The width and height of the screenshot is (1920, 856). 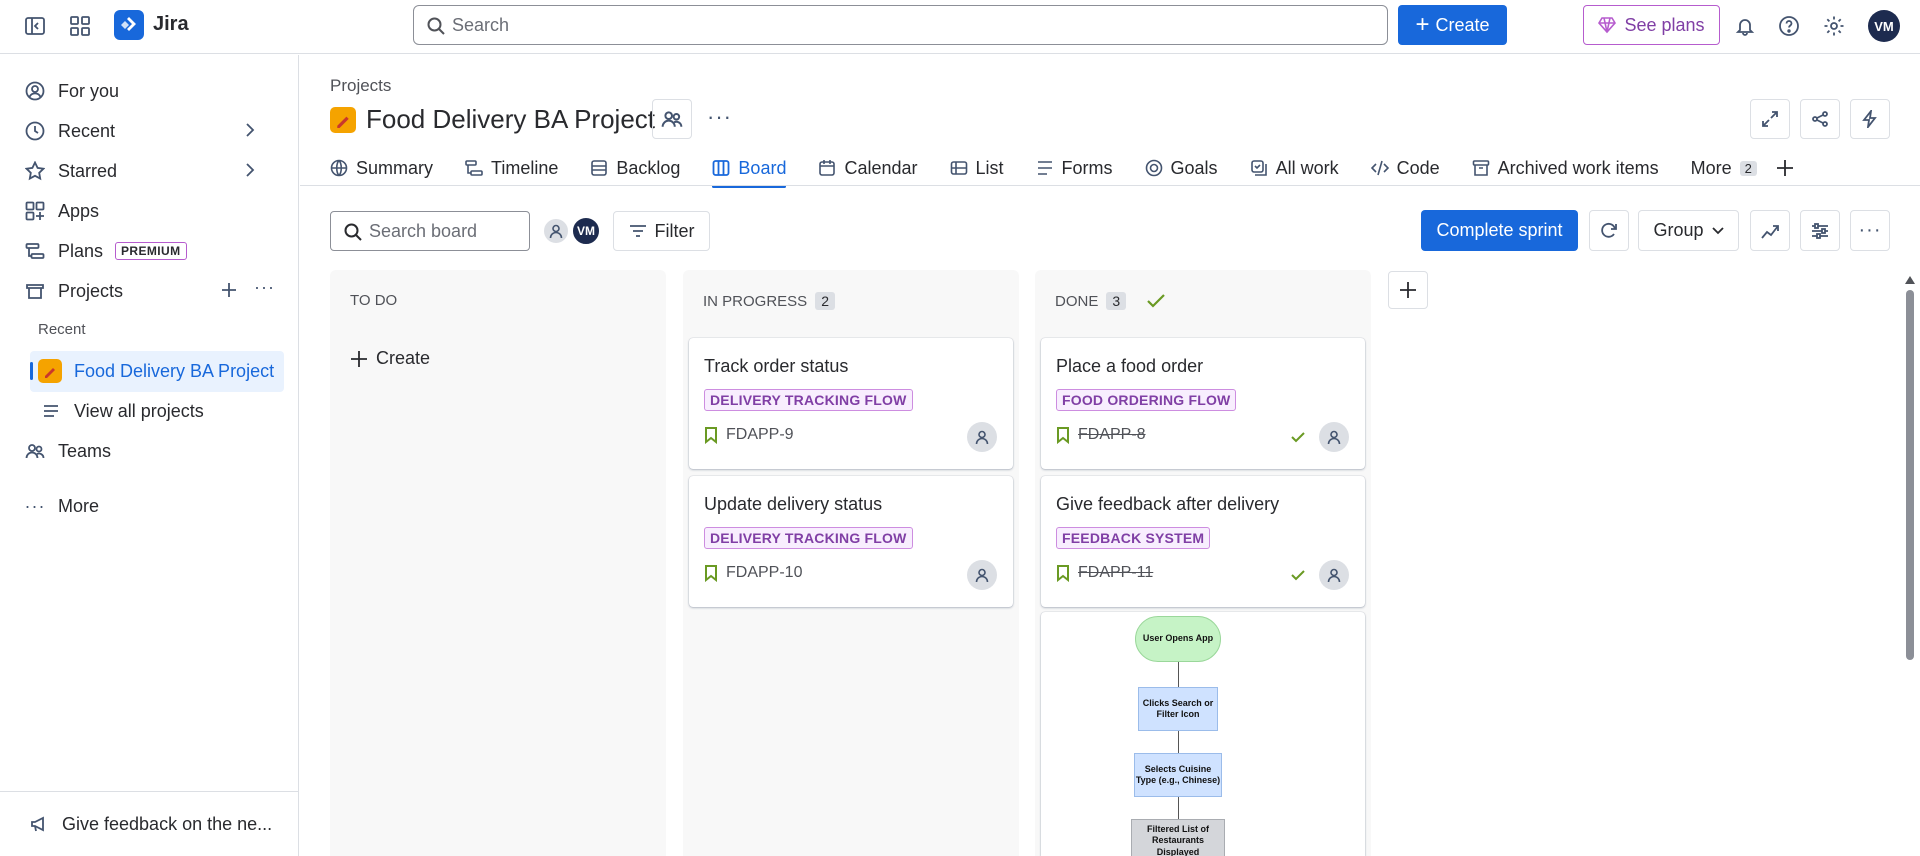 I want to click on card-key: FDAPP-10, so click(x=753, y=573).